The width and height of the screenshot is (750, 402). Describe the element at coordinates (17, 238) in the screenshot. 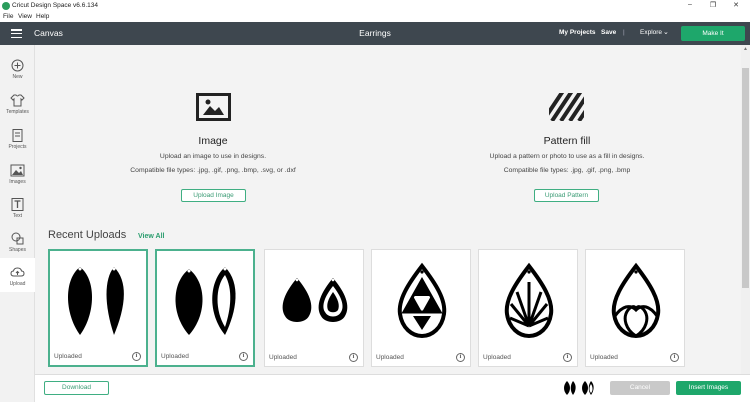

I see `shapes-icon` at that location.